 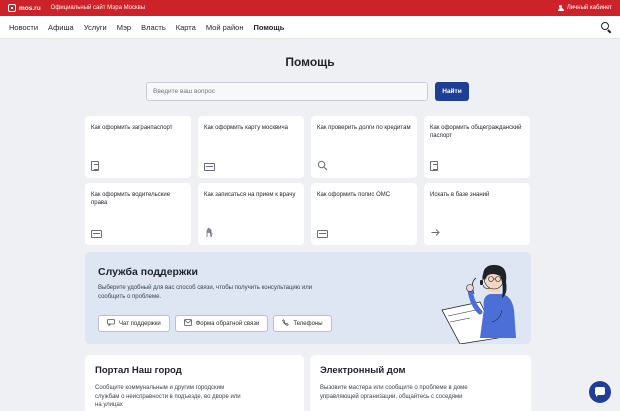 I want to click on feedback-form-button: Форма обратной связи, so click(x=221, y=323).